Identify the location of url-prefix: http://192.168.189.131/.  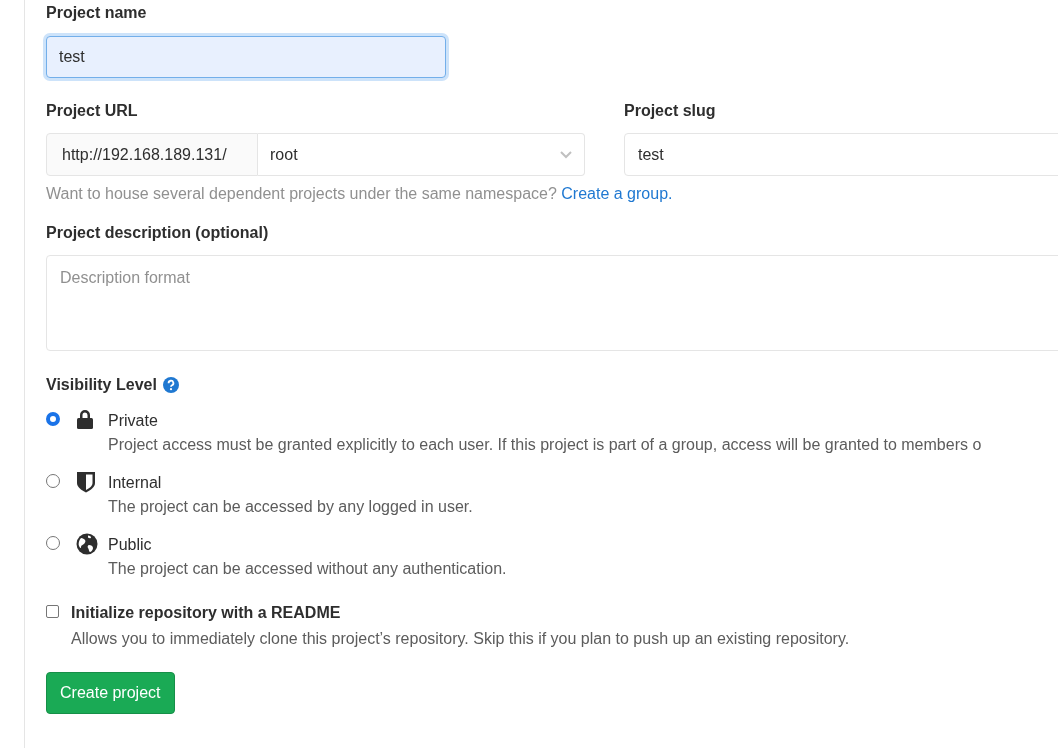
(152, 154).